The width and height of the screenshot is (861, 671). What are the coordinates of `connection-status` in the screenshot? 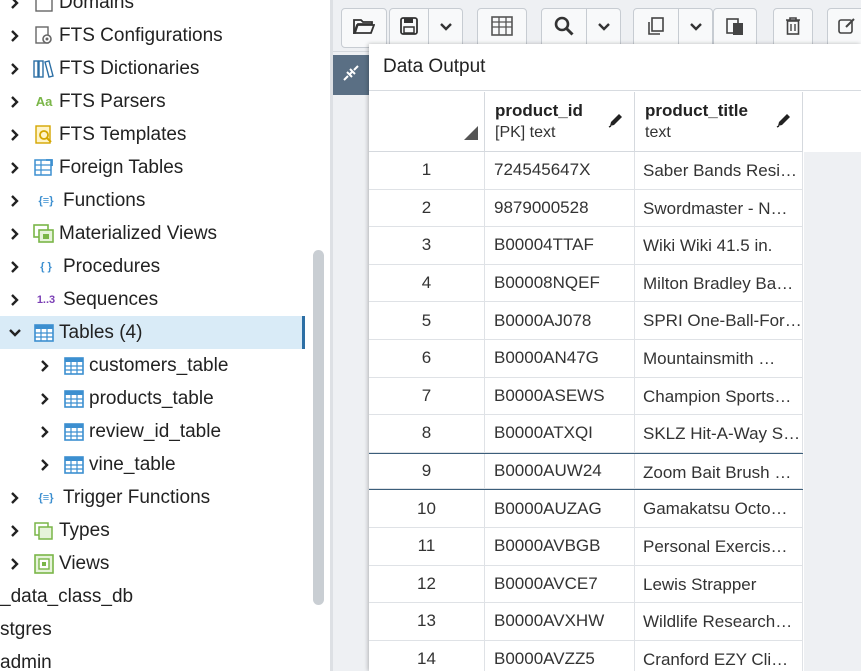 It's located at (351, 75).